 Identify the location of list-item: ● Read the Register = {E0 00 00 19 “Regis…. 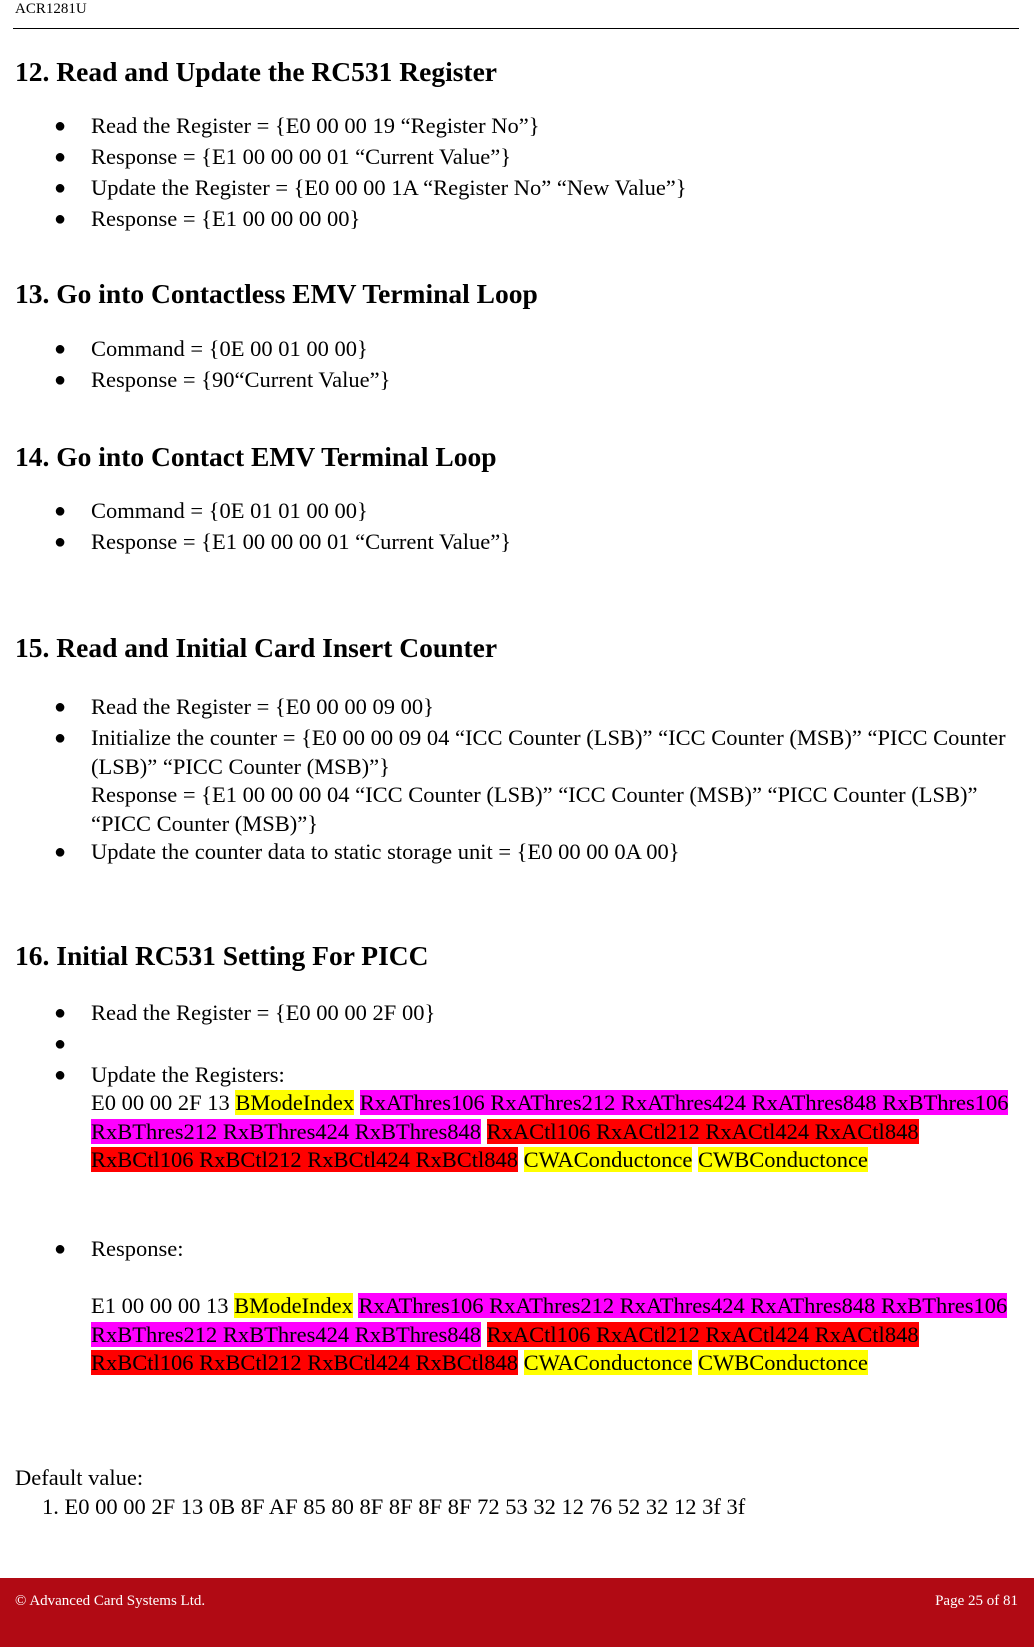
(505, 127).